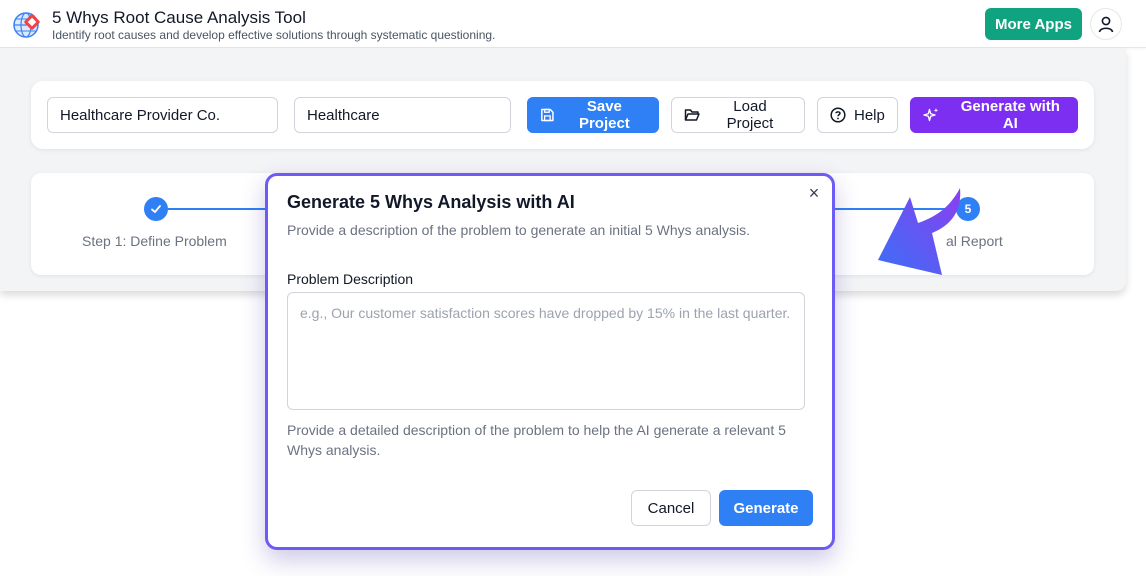  I want to click on generate-button: Generate, so click(766, 508).